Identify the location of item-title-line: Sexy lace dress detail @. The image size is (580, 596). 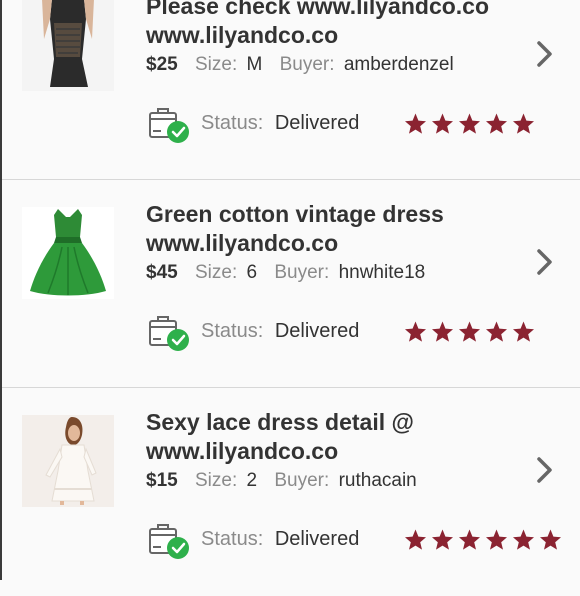
(280, 422).